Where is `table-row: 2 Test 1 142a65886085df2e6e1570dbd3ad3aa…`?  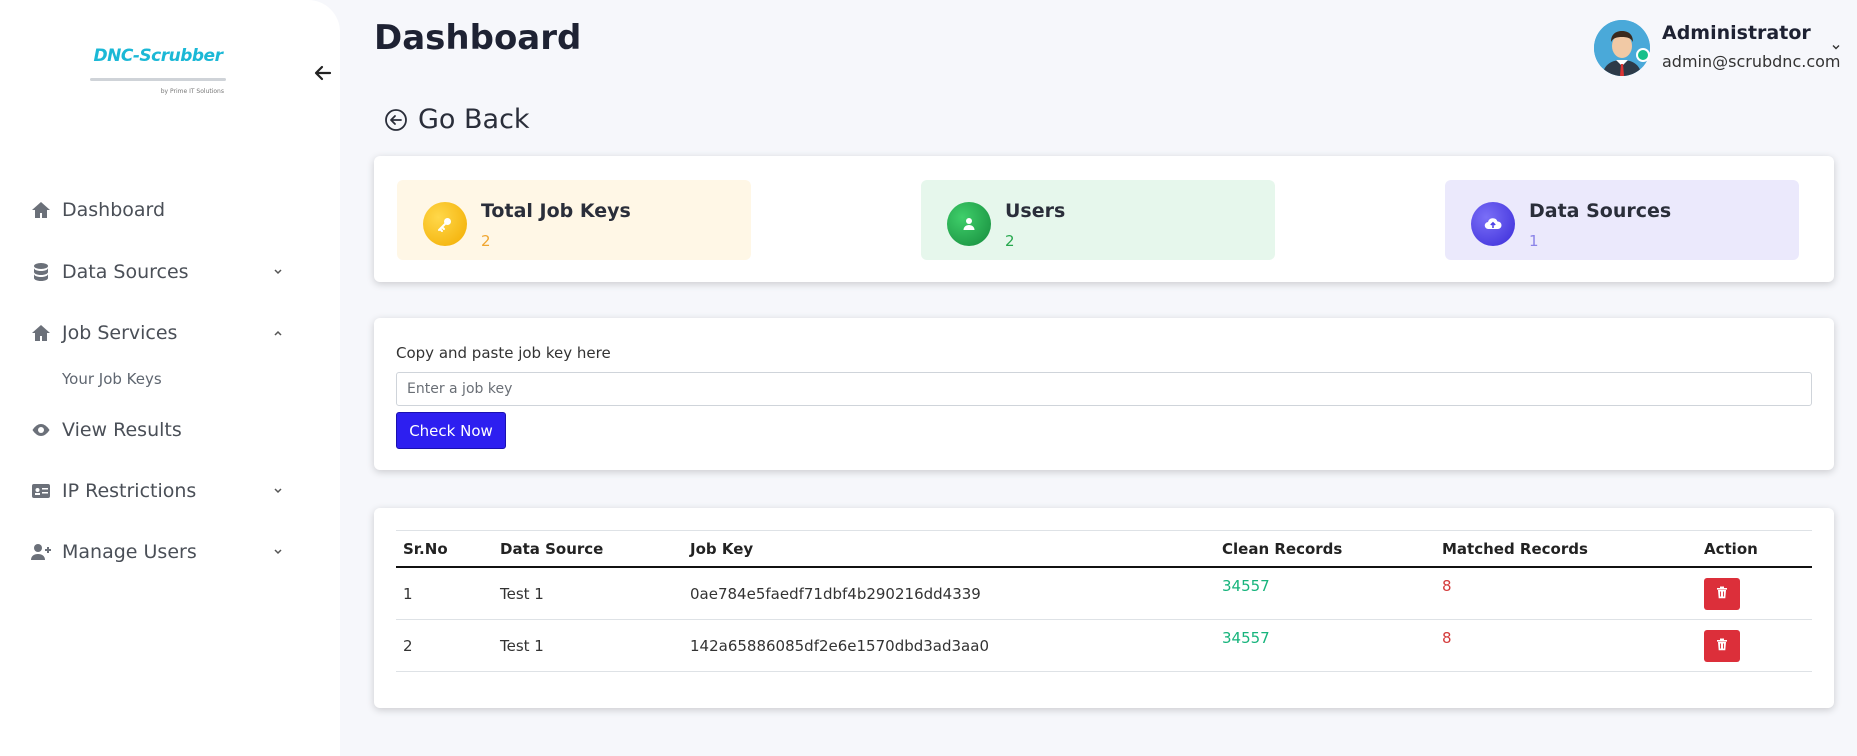
table-row: 2 Test 1 142a65886085df2e6e1570dbd3ad3aa… is located at coordinates (1104, 646).